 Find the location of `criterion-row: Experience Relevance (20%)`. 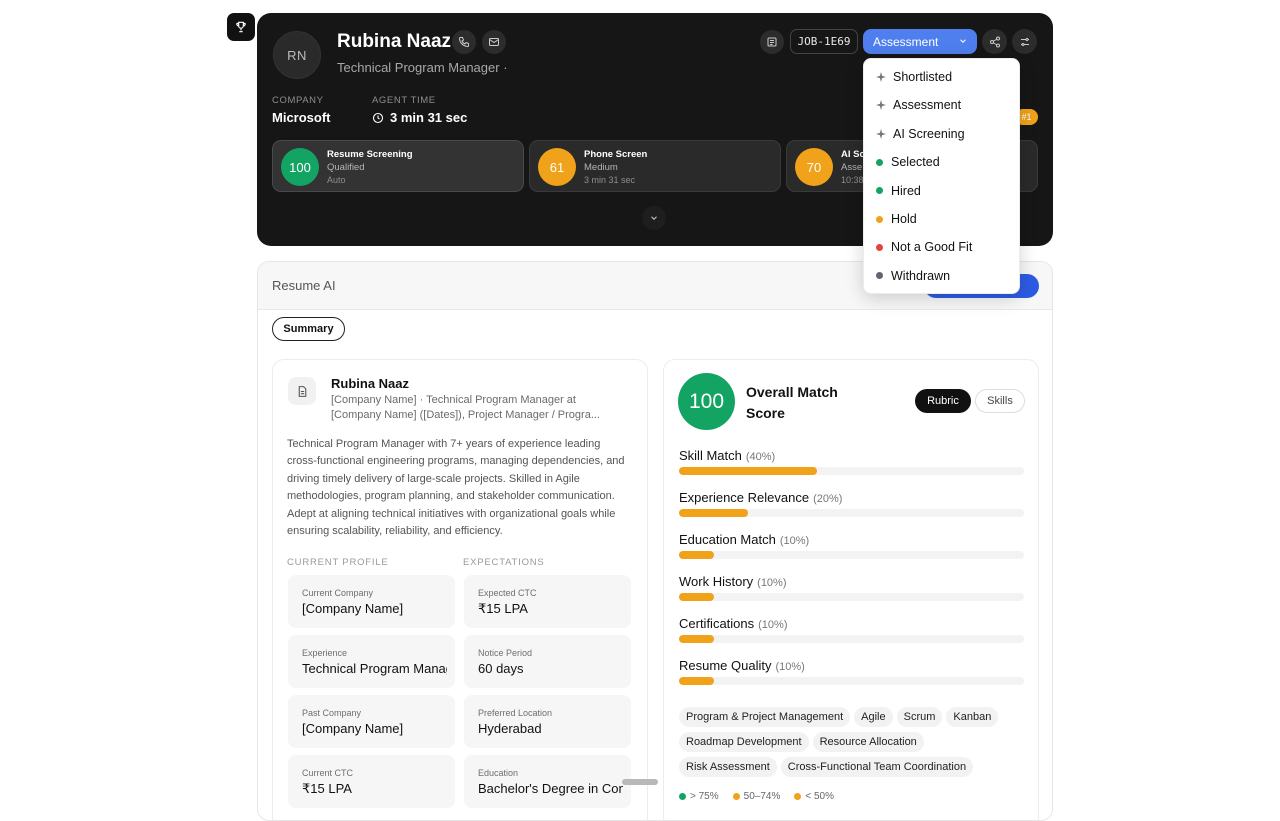

criterion-row: Experience Relevance (20%) is located at coordinates (851, 503).